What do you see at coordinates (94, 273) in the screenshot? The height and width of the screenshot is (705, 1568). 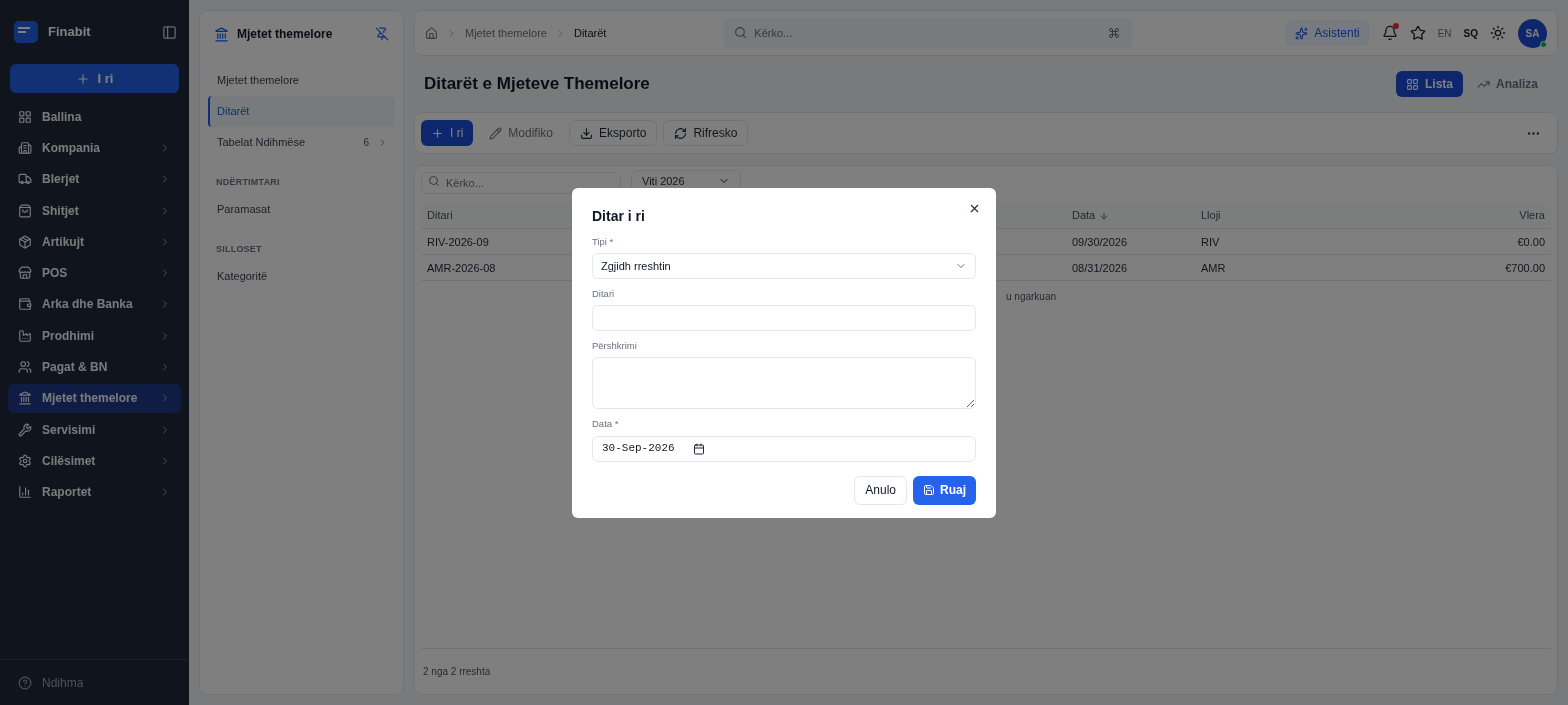 I see `nav-item: POS` at bounding box center [94, 273].